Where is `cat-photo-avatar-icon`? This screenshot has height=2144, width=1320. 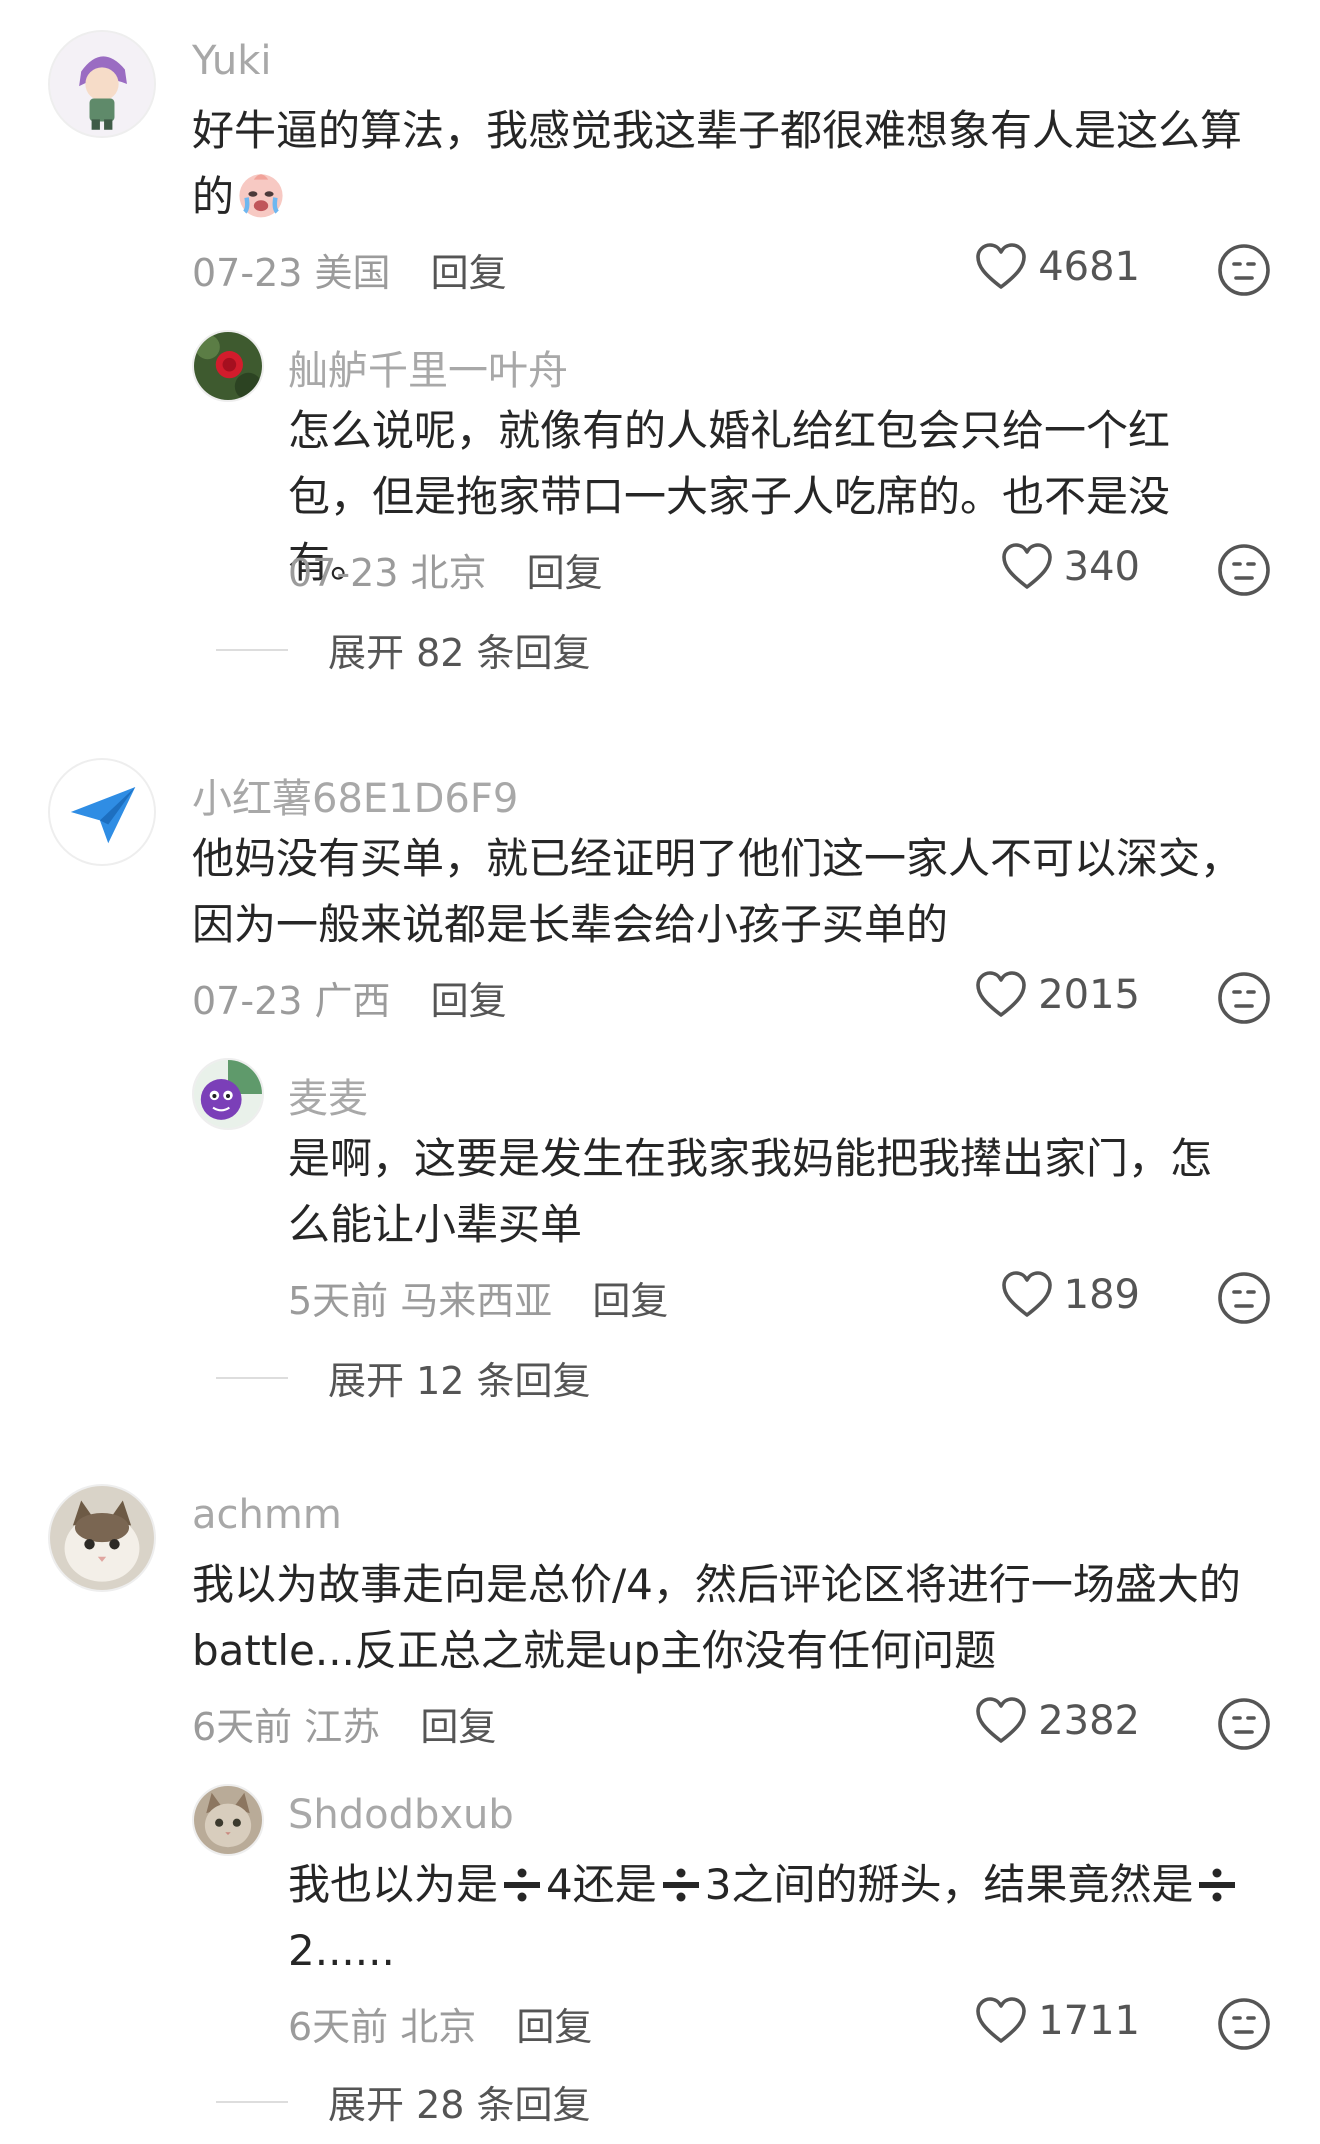
cat-photo-avatar-icon is located at coordinates (228, 1820).